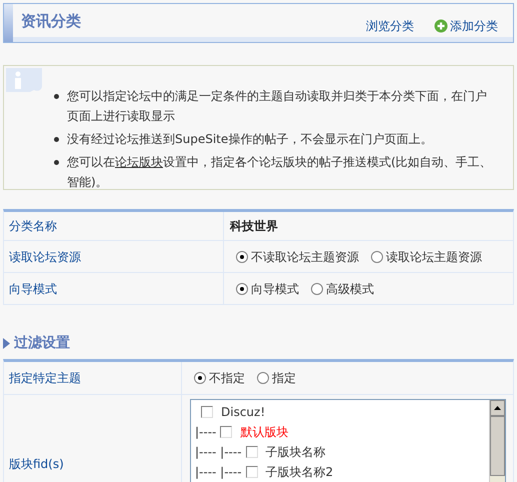 The width and height of the screenshot is (517, 482). What do you see at coordinates (42, 343) in the screenshot?
I see `section-title: 过滤设置` at bounding box center [42, 343].